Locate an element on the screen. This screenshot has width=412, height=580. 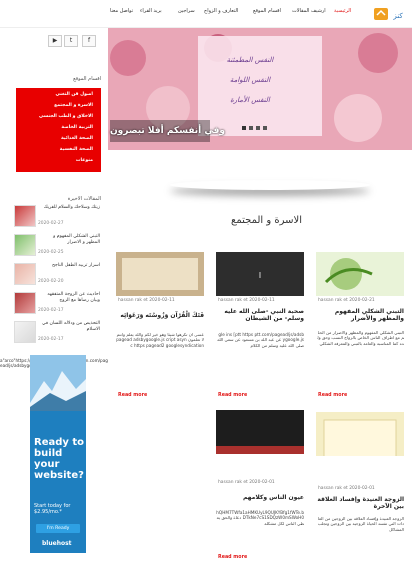
recent-item-date: 2020-02-20 is located at coordinates (51, 281).